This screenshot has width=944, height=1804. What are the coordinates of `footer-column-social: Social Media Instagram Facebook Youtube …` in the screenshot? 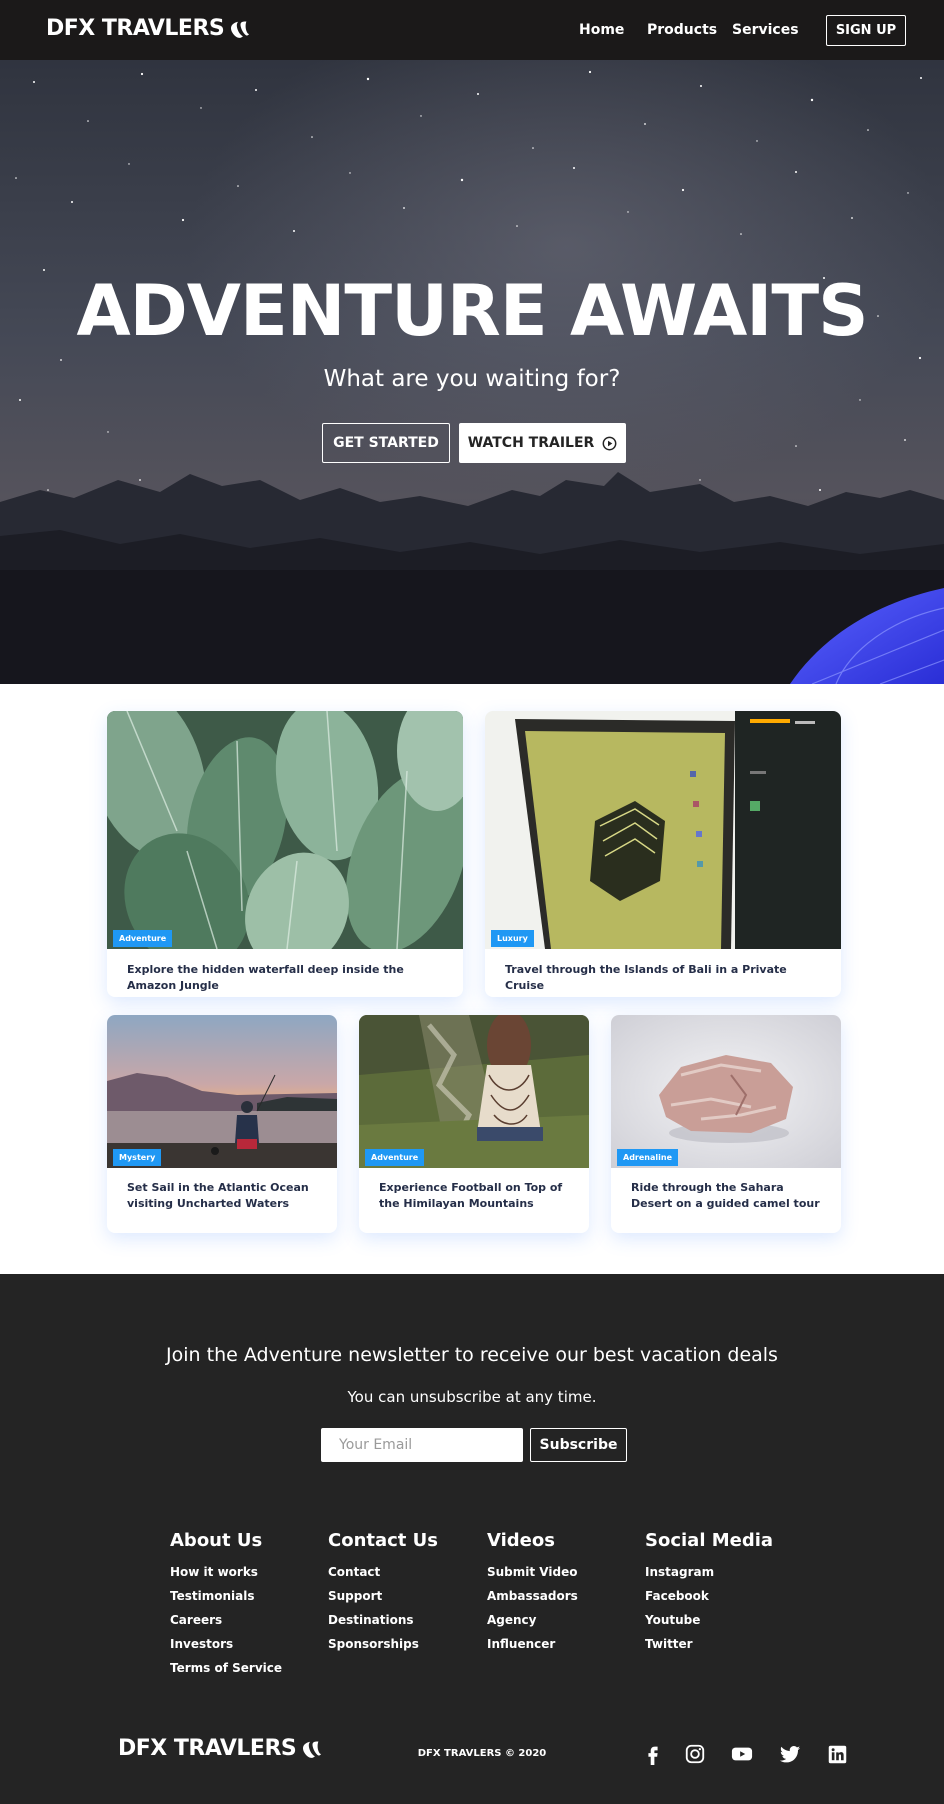 It's located at (720, 1595).